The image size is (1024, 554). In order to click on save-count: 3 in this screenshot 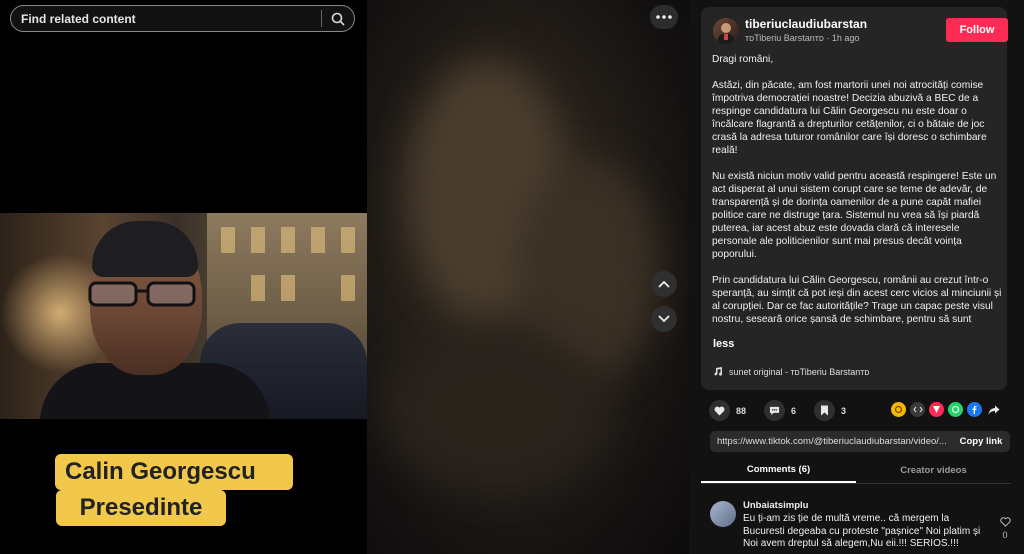, I will do `click(844, 410)`.